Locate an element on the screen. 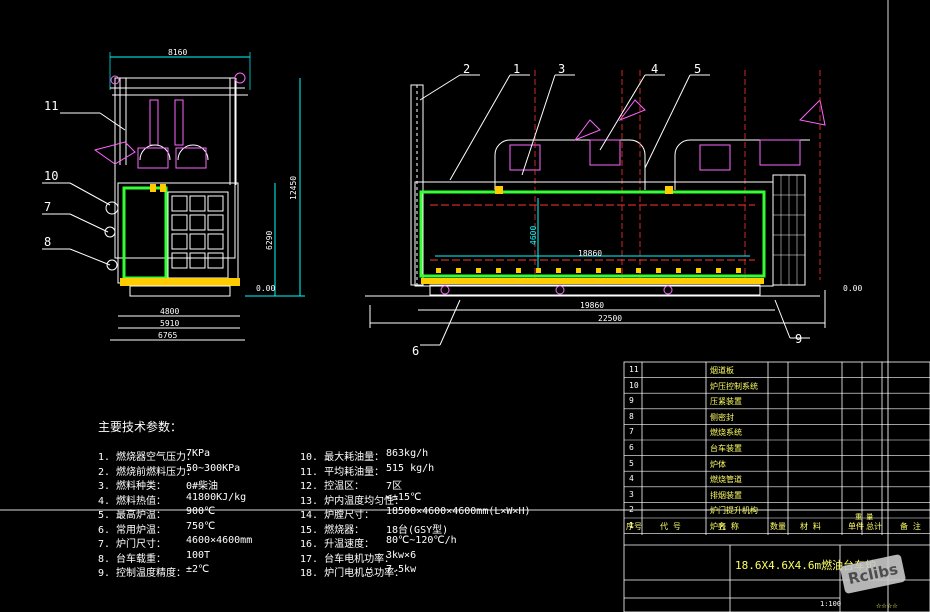 Image resolution: width=930 pixels, height=612 pixels. param-label: 14. 炉膛尺寸： is located at coordinates (337, 515).